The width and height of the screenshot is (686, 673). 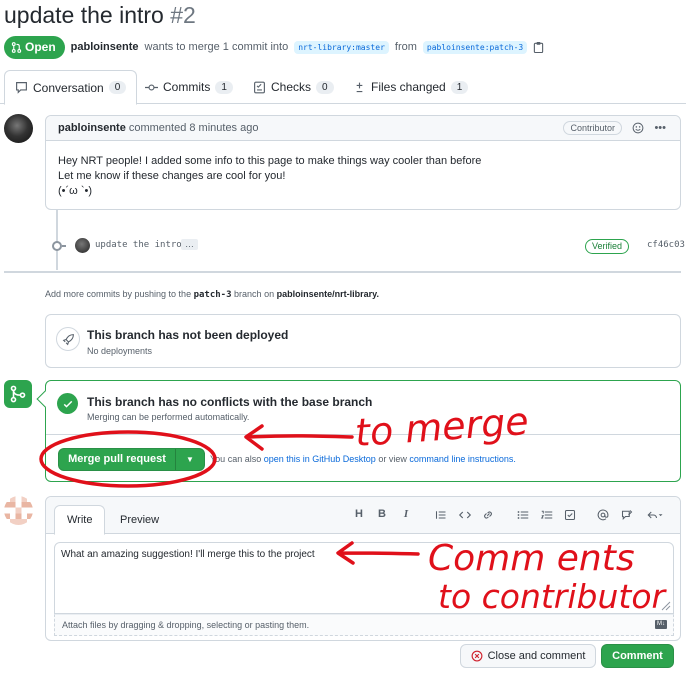 I want to click on add-more-middle: branch on, so click(x=254, y=294).